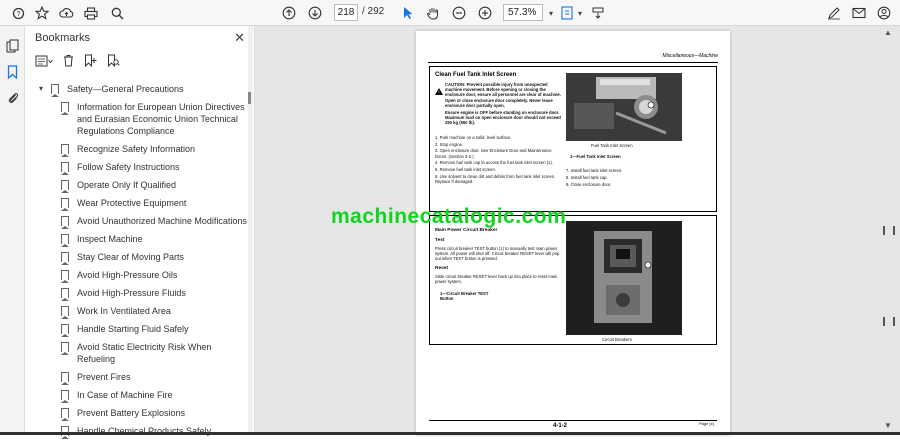 This screenshot has width=900, height=440. What do you see at coordinates (113, 63) in the screenshot?
I see `find-bookmark-icon` at bounding box center [113, 63].